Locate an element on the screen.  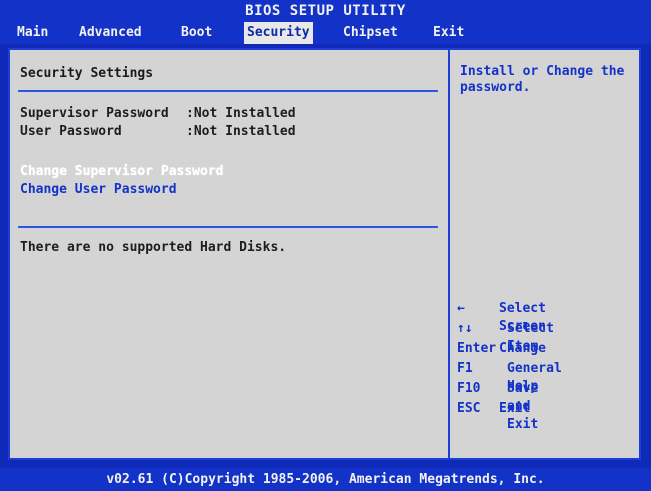
change-user-password-option: Change User Password is located at coordinates (98, 190).